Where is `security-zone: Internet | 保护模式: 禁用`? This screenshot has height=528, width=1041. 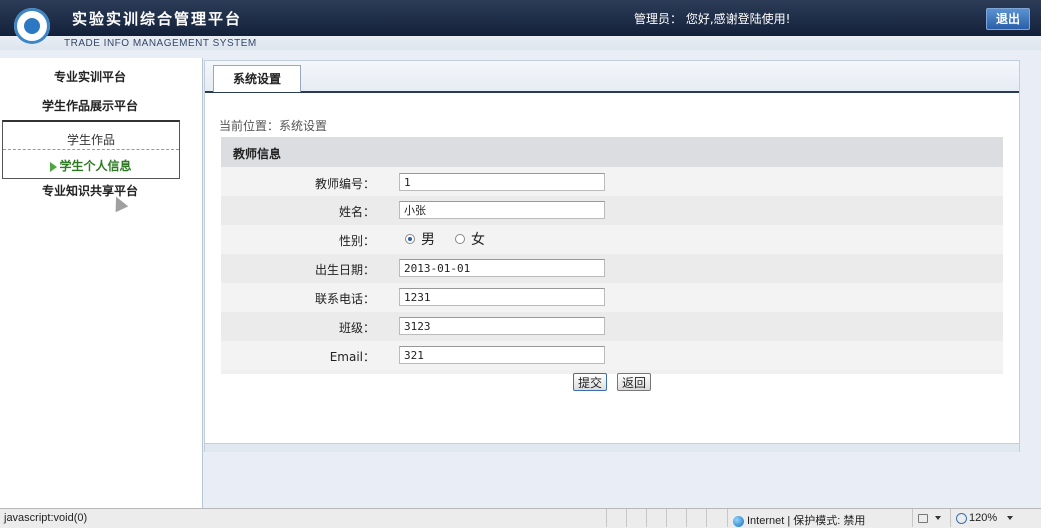
security-zone: Internet | 保护模式: 禁用 is located at coordinates (817, 518).